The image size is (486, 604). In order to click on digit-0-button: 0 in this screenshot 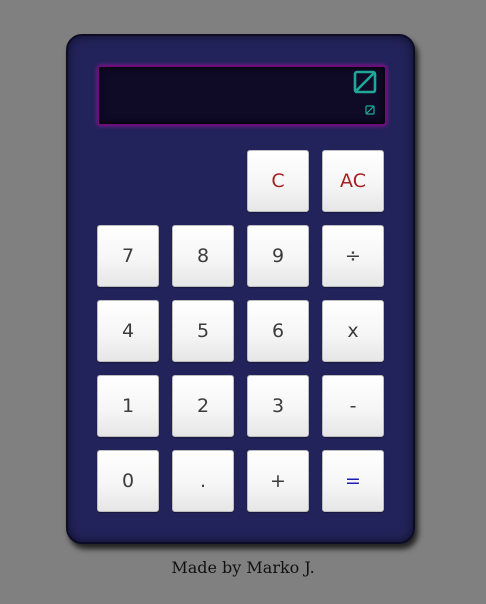, I will do `click(128, 481)`.